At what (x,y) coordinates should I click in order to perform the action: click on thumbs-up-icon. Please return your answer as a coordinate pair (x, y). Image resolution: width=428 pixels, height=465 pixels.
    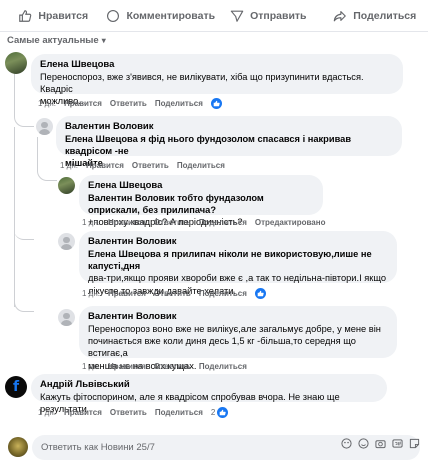
    Looking at the image, I should click on (25, 15).